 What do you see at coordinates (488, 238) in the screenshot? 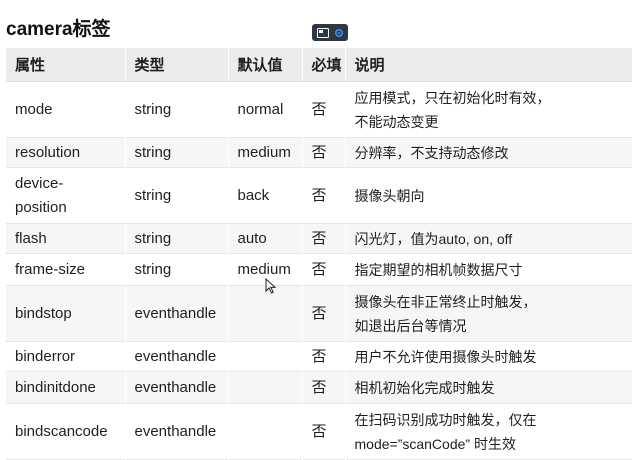
I see `cell-desc: 闪光灯，值为auto, on, off` at bounding box center [488, 238].